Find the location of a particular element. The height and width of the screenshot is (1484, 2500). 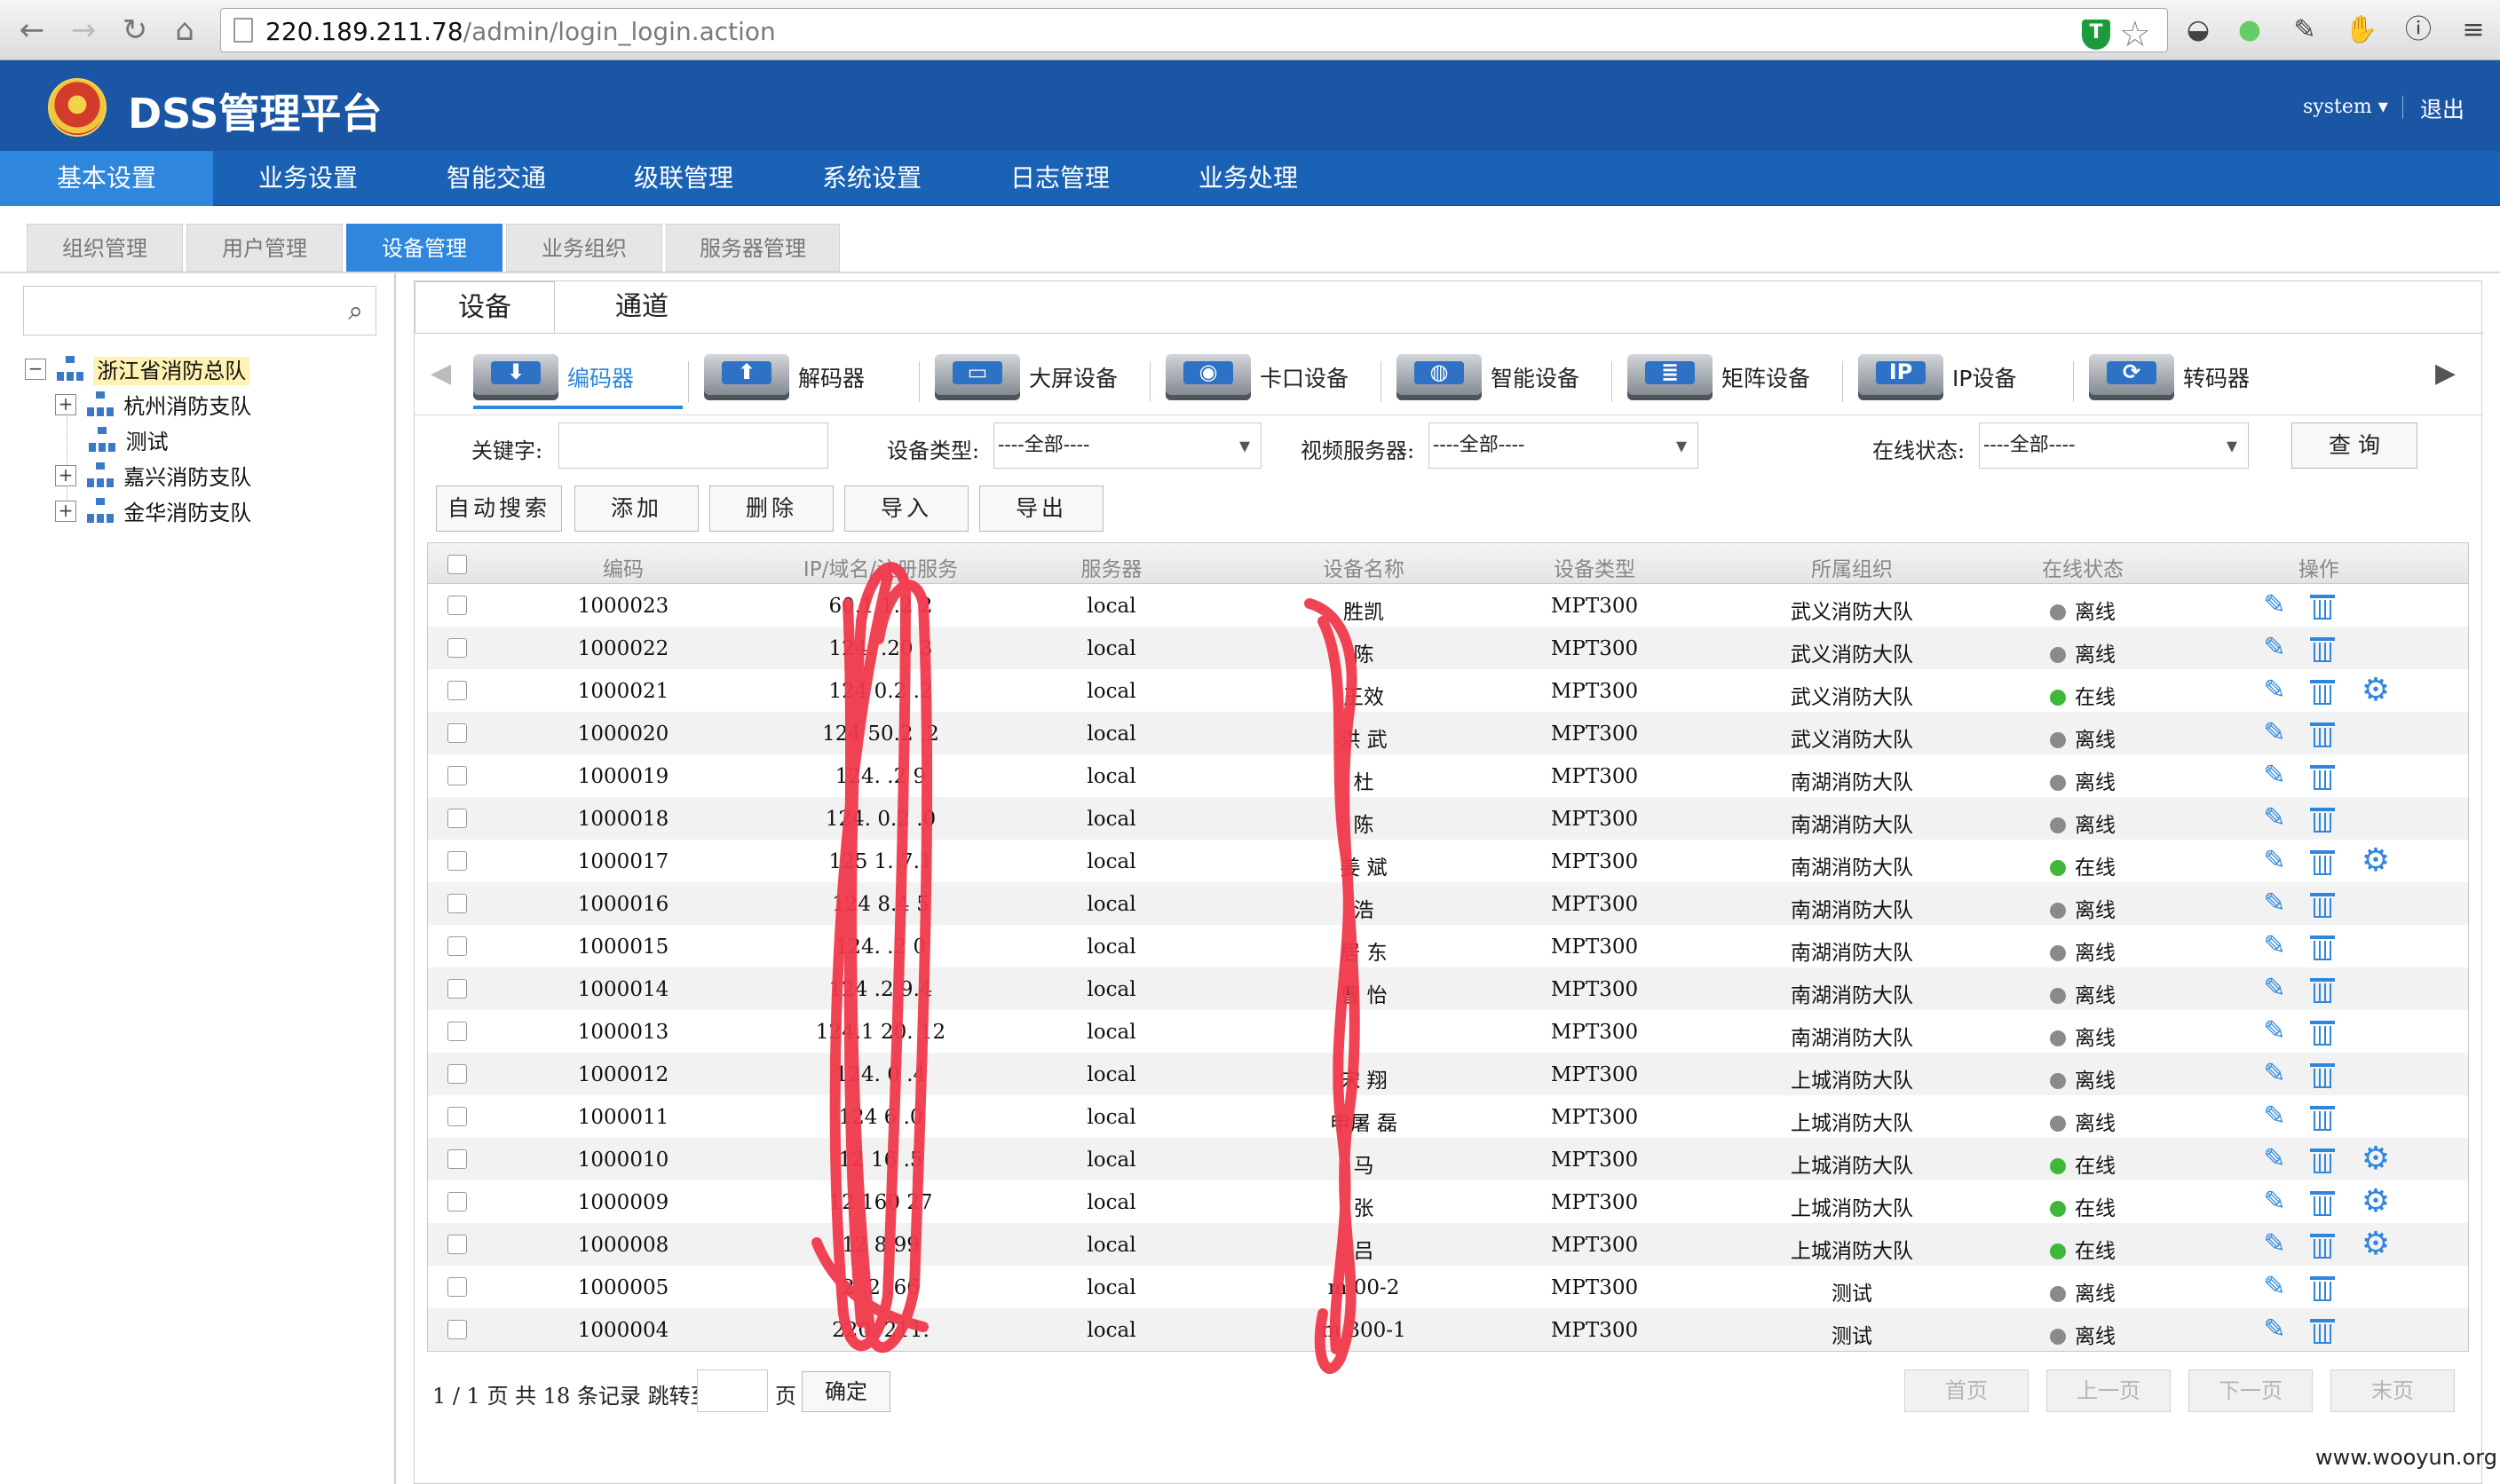

collapse-icon: − is located at coordinates (35, 369).